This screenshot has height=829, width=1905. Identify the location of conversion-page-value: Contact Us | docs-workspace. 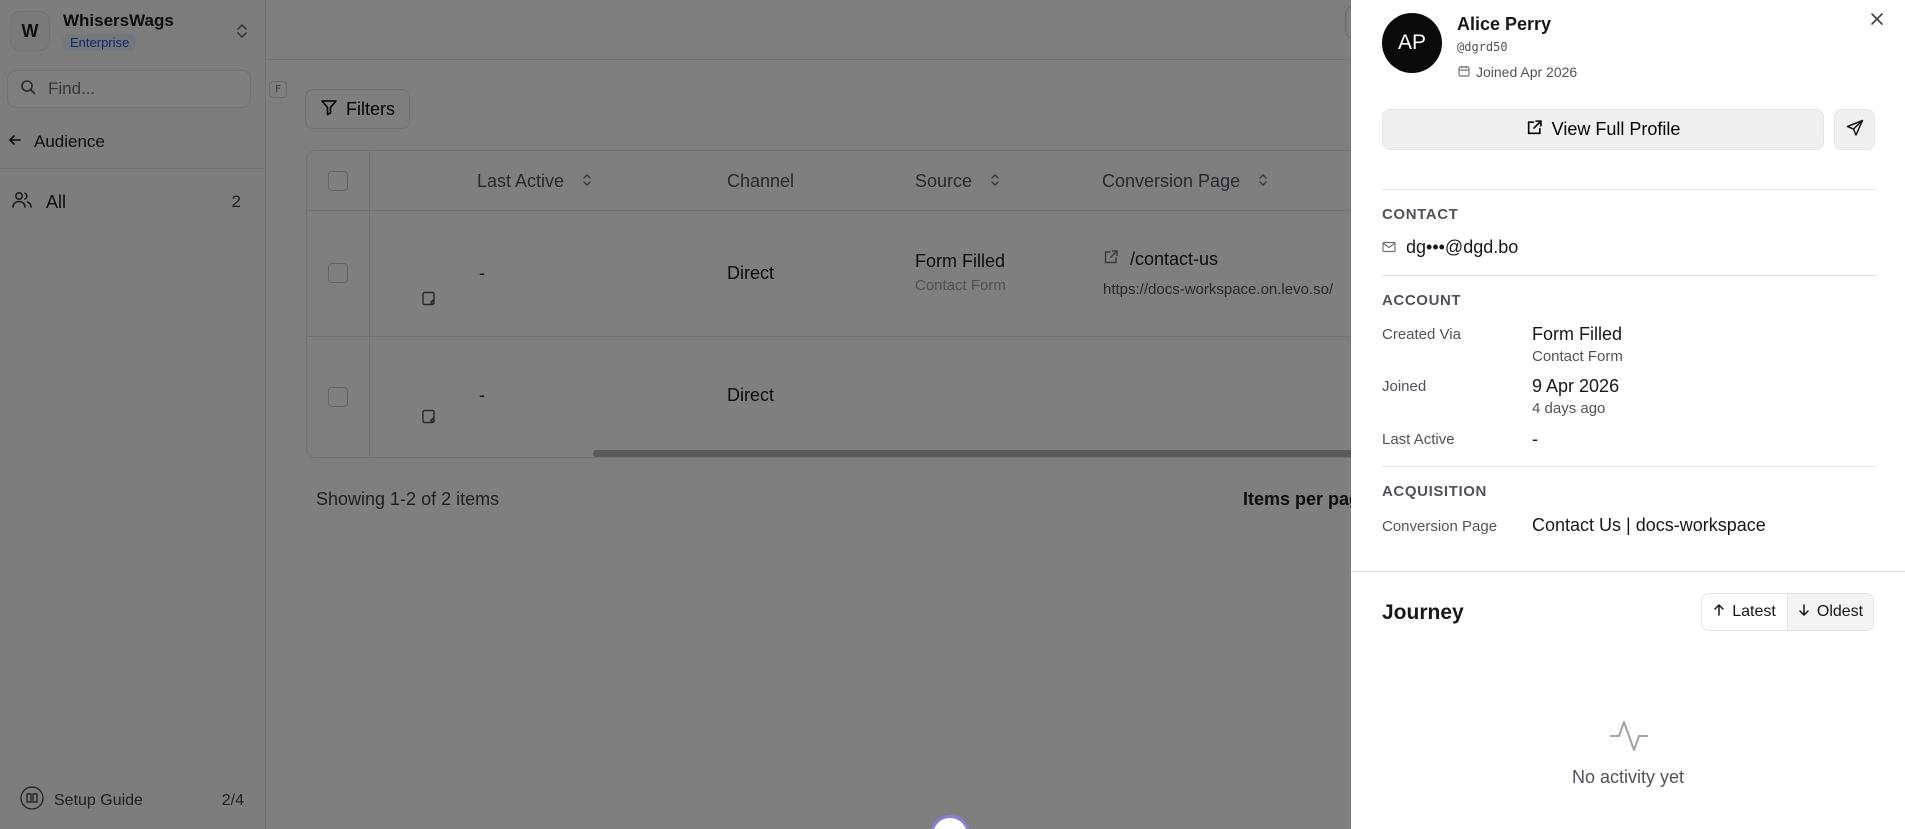
(1649, 525).